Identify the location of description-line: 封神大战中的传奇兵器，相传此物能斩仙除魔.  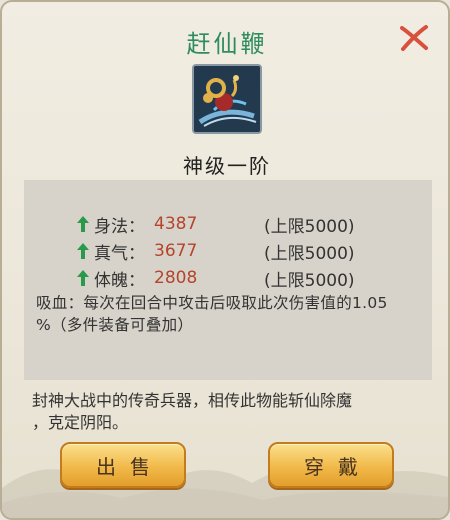
(192, 400).